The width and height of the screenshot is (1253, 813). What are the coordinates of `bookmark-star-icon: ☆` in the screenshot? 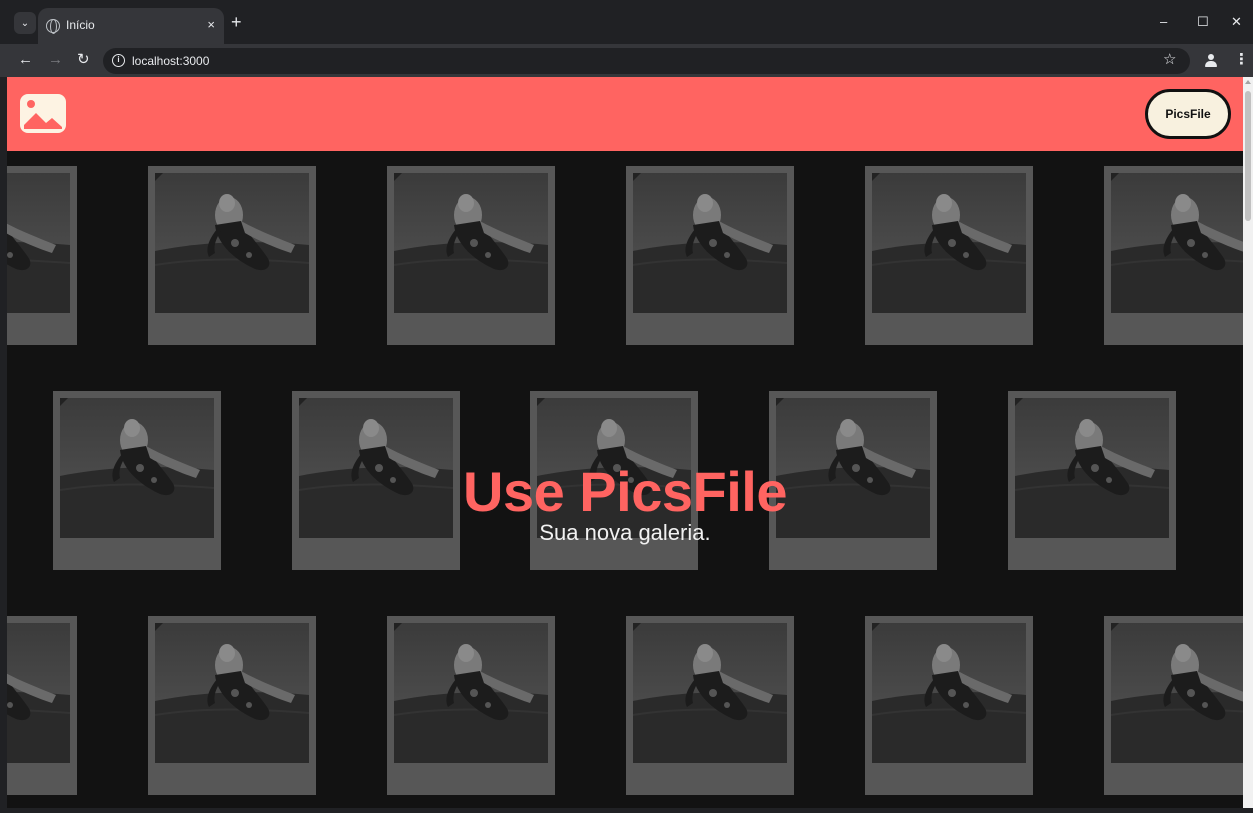 It's located at (1169, 60).